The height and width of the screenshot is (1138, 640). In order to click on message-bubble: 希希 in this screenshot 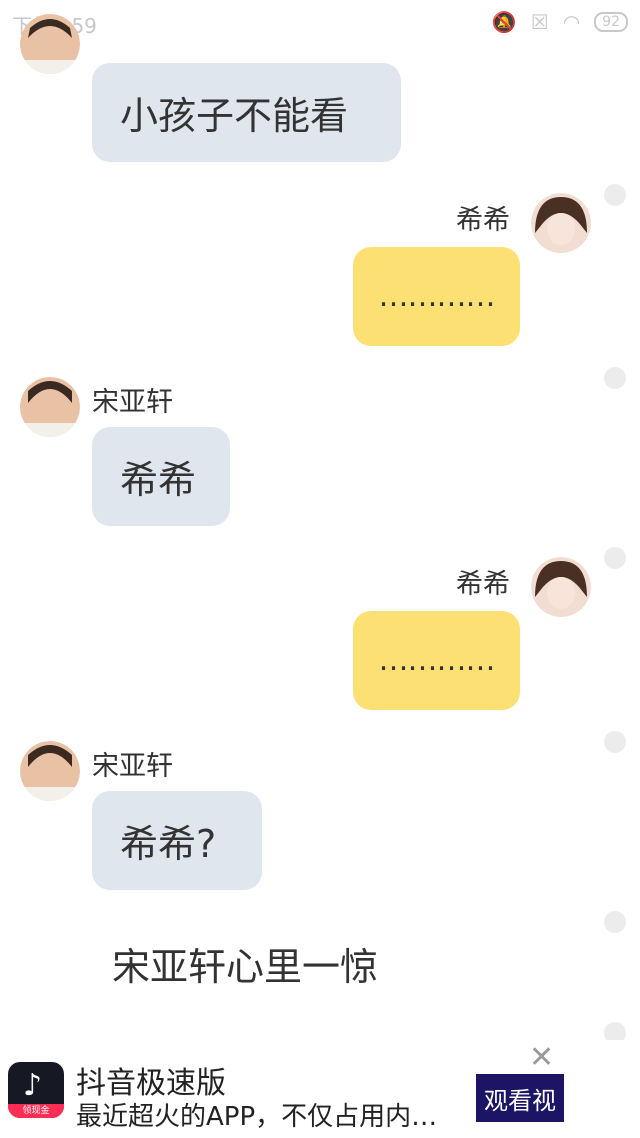, I will do `click(161, 476)`.